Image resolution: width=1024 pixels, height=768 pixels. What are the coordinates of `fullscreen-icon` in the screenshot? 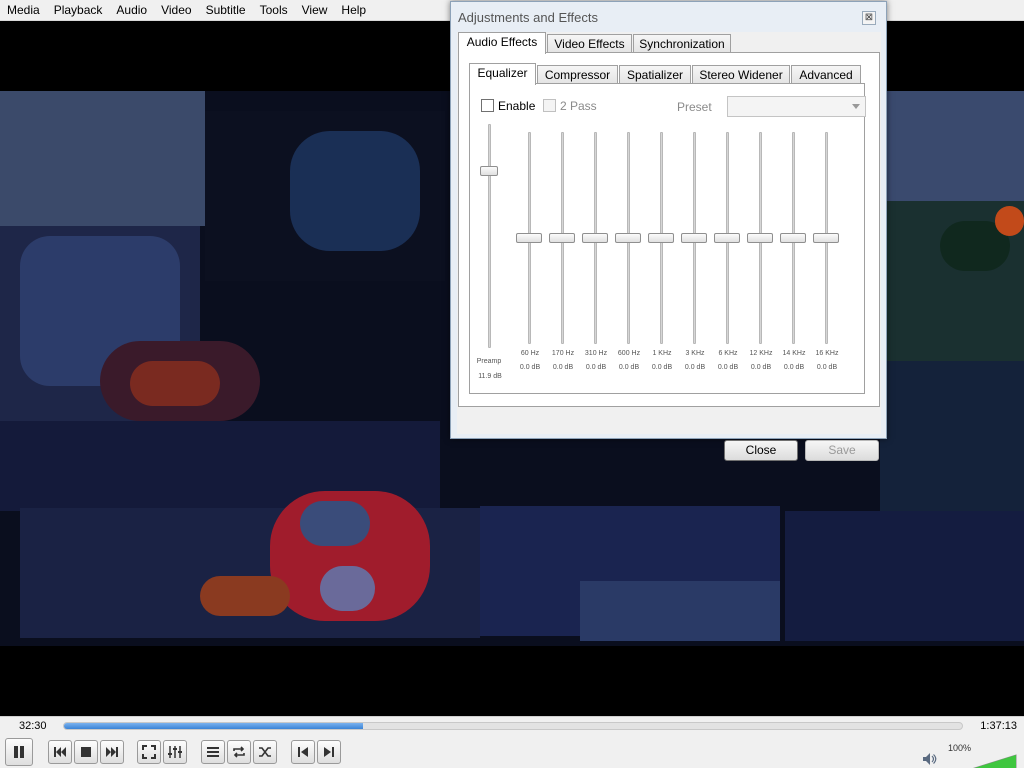 It's located at (149, 752).